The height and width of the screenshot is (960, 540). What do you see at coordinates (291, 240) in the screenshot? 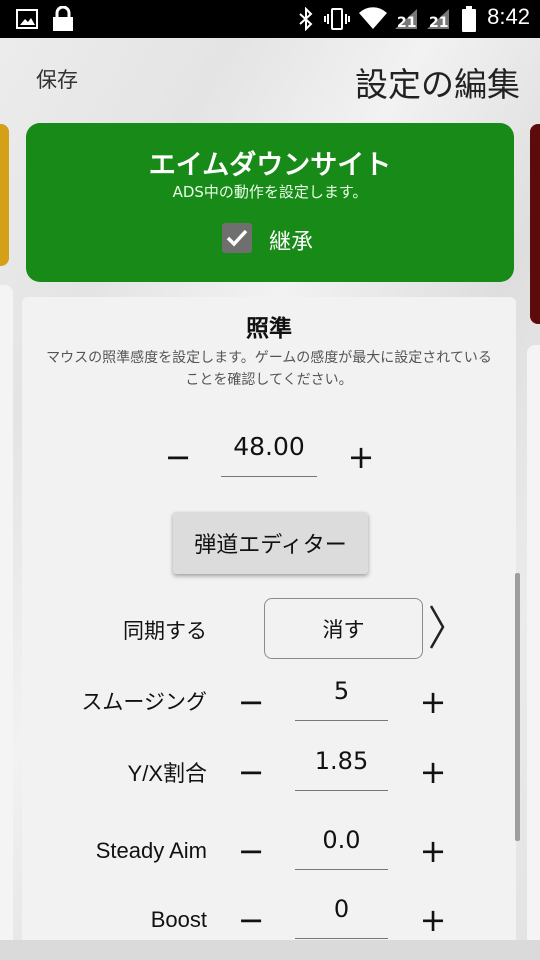
I see `inherit-label: 継承` at bounding box center [291, 240].